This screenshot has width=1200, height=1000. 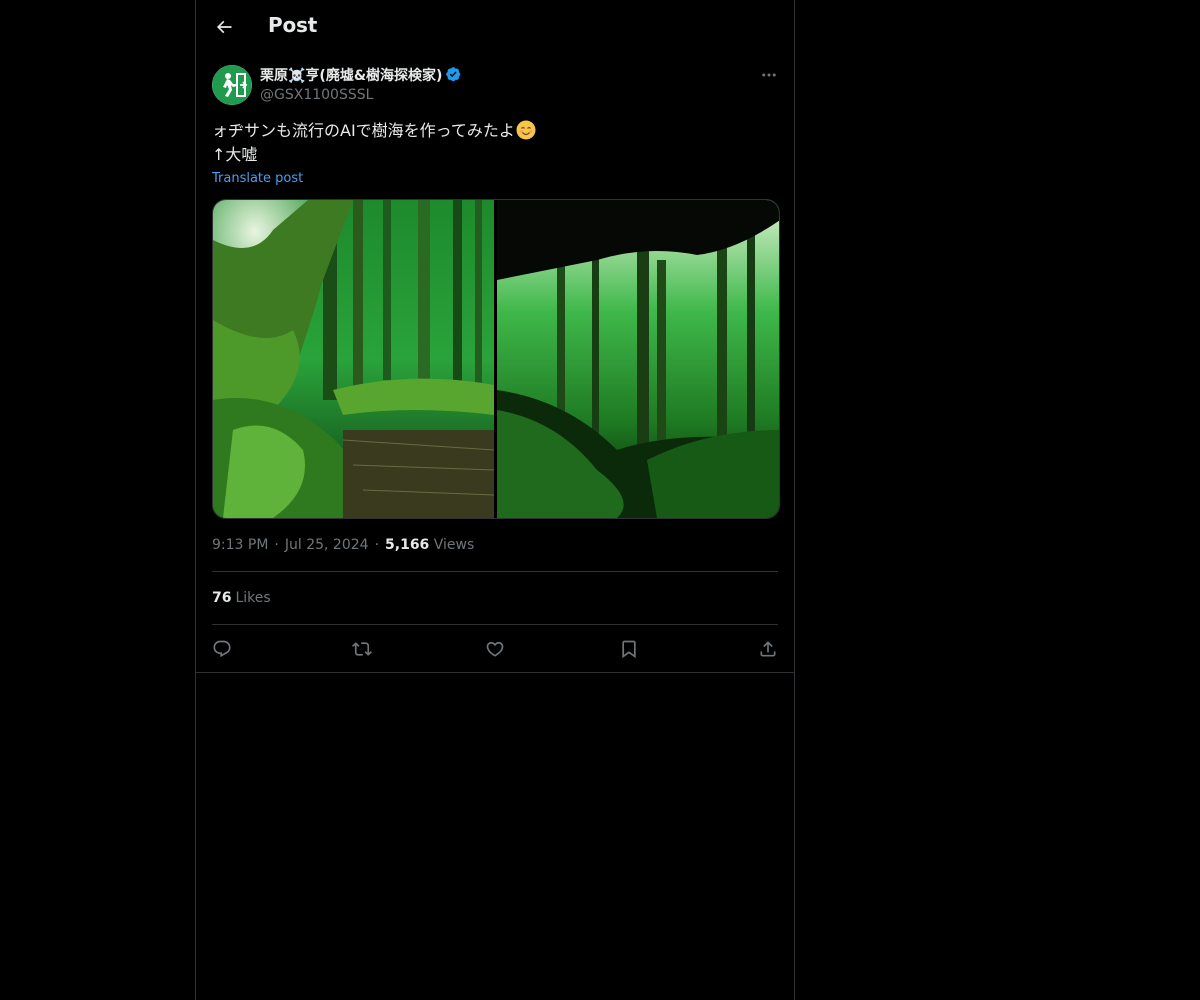 What do you see at coordinates (351, 76) in the screenshot?
I see `author-name-text: 栗原☠️亨(廃墟&樹海探検家)` at bounding box center [351, 76].